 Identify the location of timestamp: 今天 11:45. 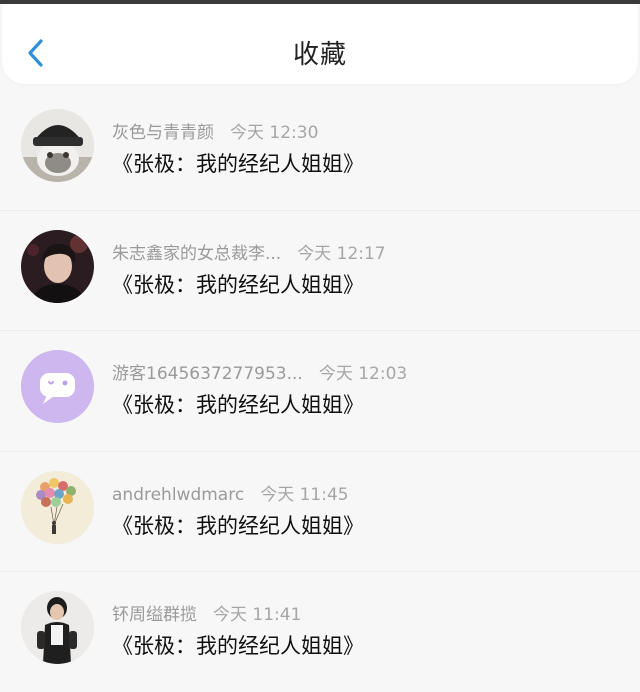
(304, 494).